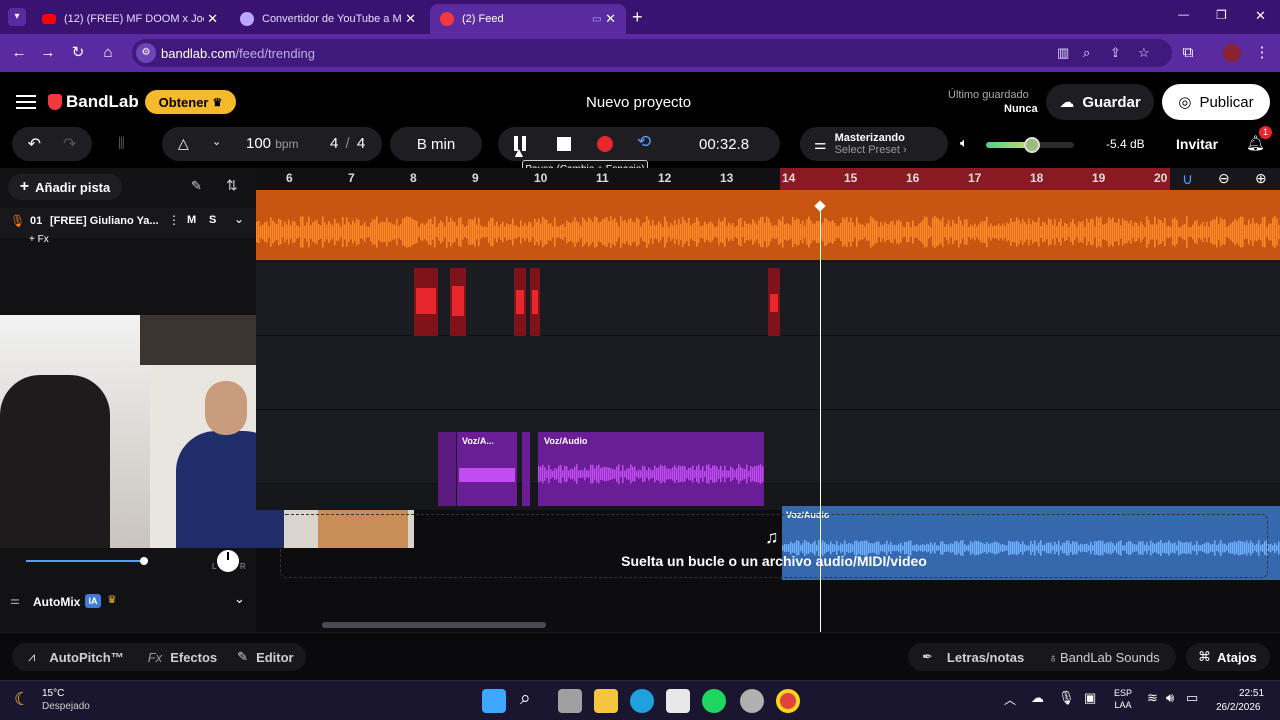 The image size is (1280, 720). What do you see at coordinates (190, 102) in the screenshot?
I see `obtener-button: Obtener ♛` at bounding box center [190, 102].